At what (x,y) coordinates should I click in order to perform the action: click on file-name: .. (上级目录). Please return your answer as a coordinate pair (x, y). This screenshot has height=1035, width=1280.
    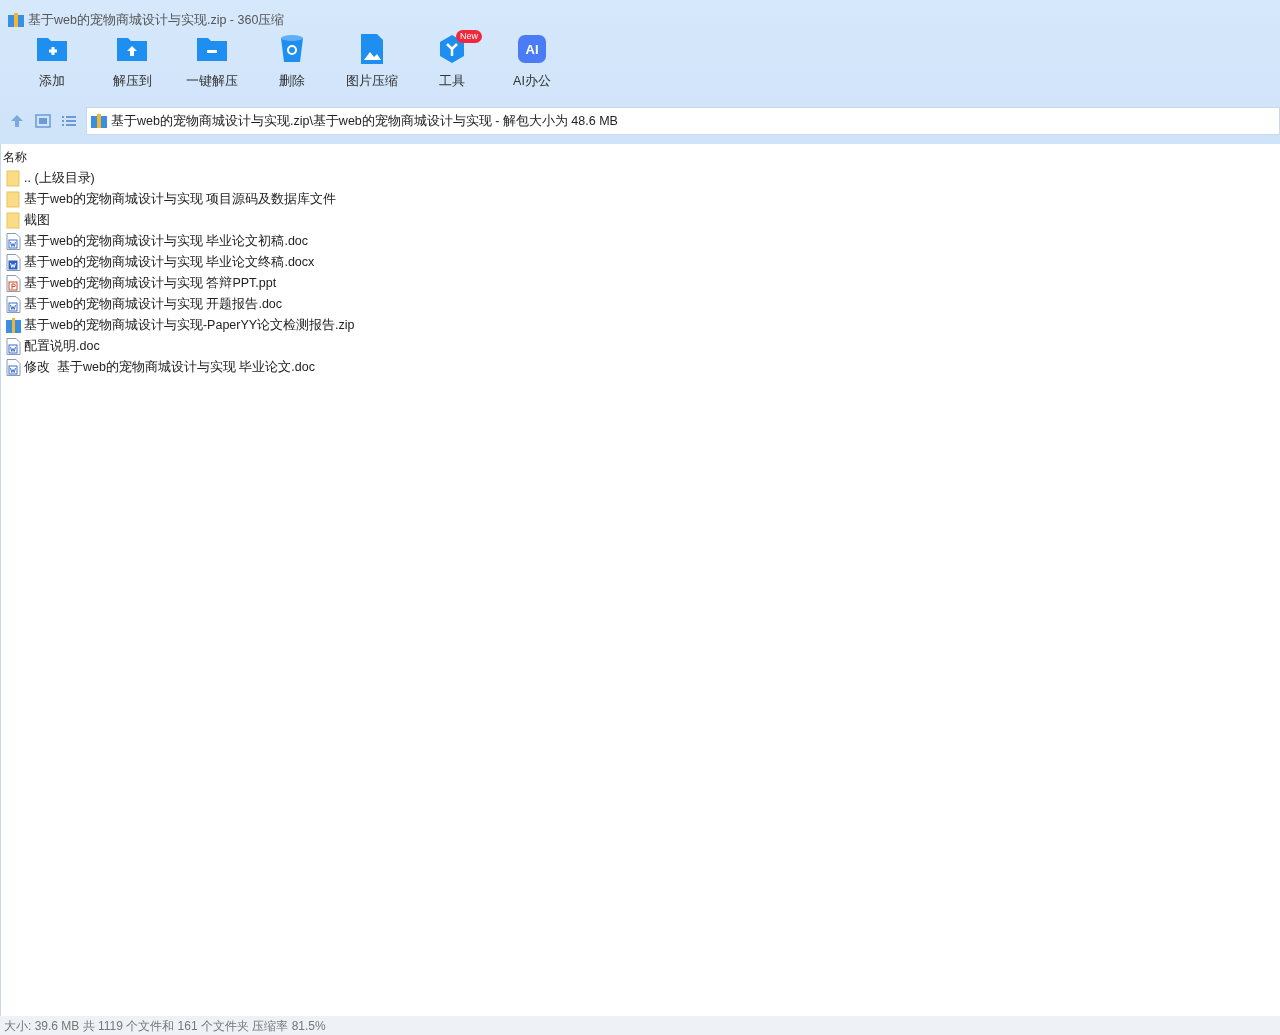
    Looking at the image, I should click on (59, 178).